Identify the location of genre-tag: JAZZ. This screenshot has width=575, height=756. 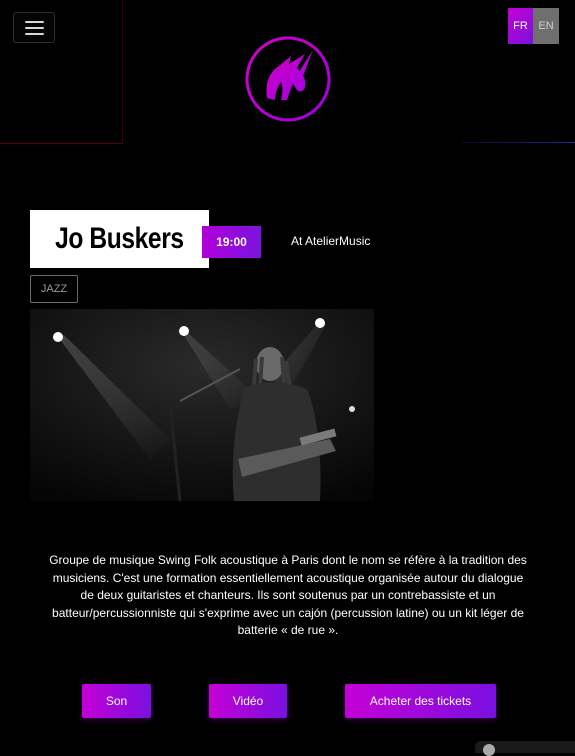
(54, 289).